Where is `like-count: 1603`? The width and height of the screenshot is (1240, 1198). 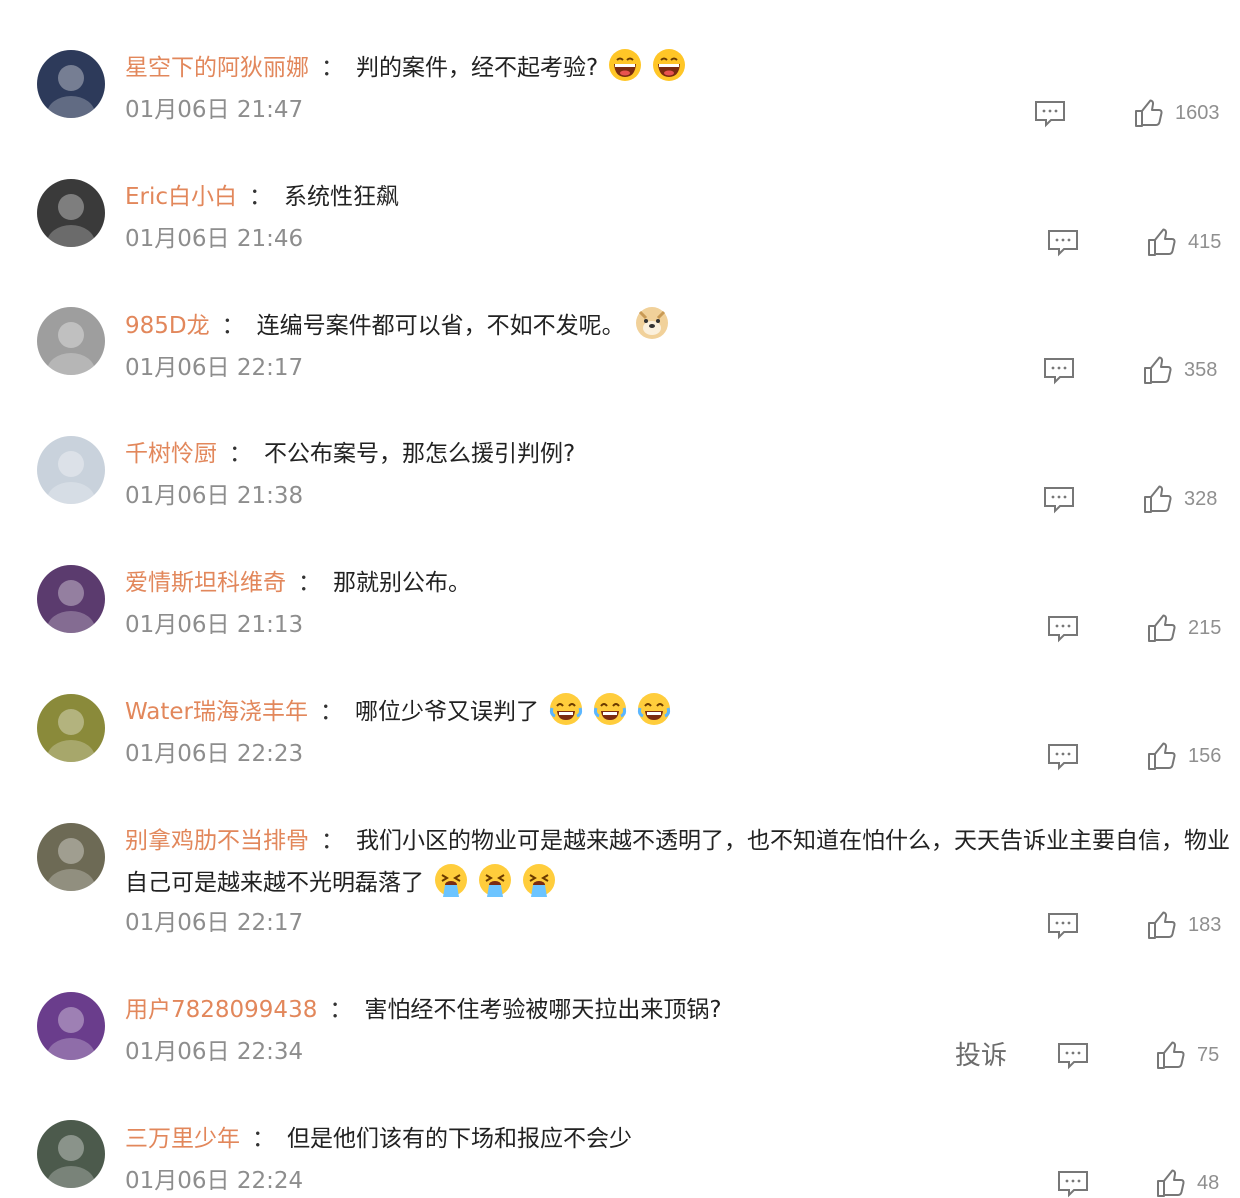 like-count: 1603 is located at coordinates (1197, 112).